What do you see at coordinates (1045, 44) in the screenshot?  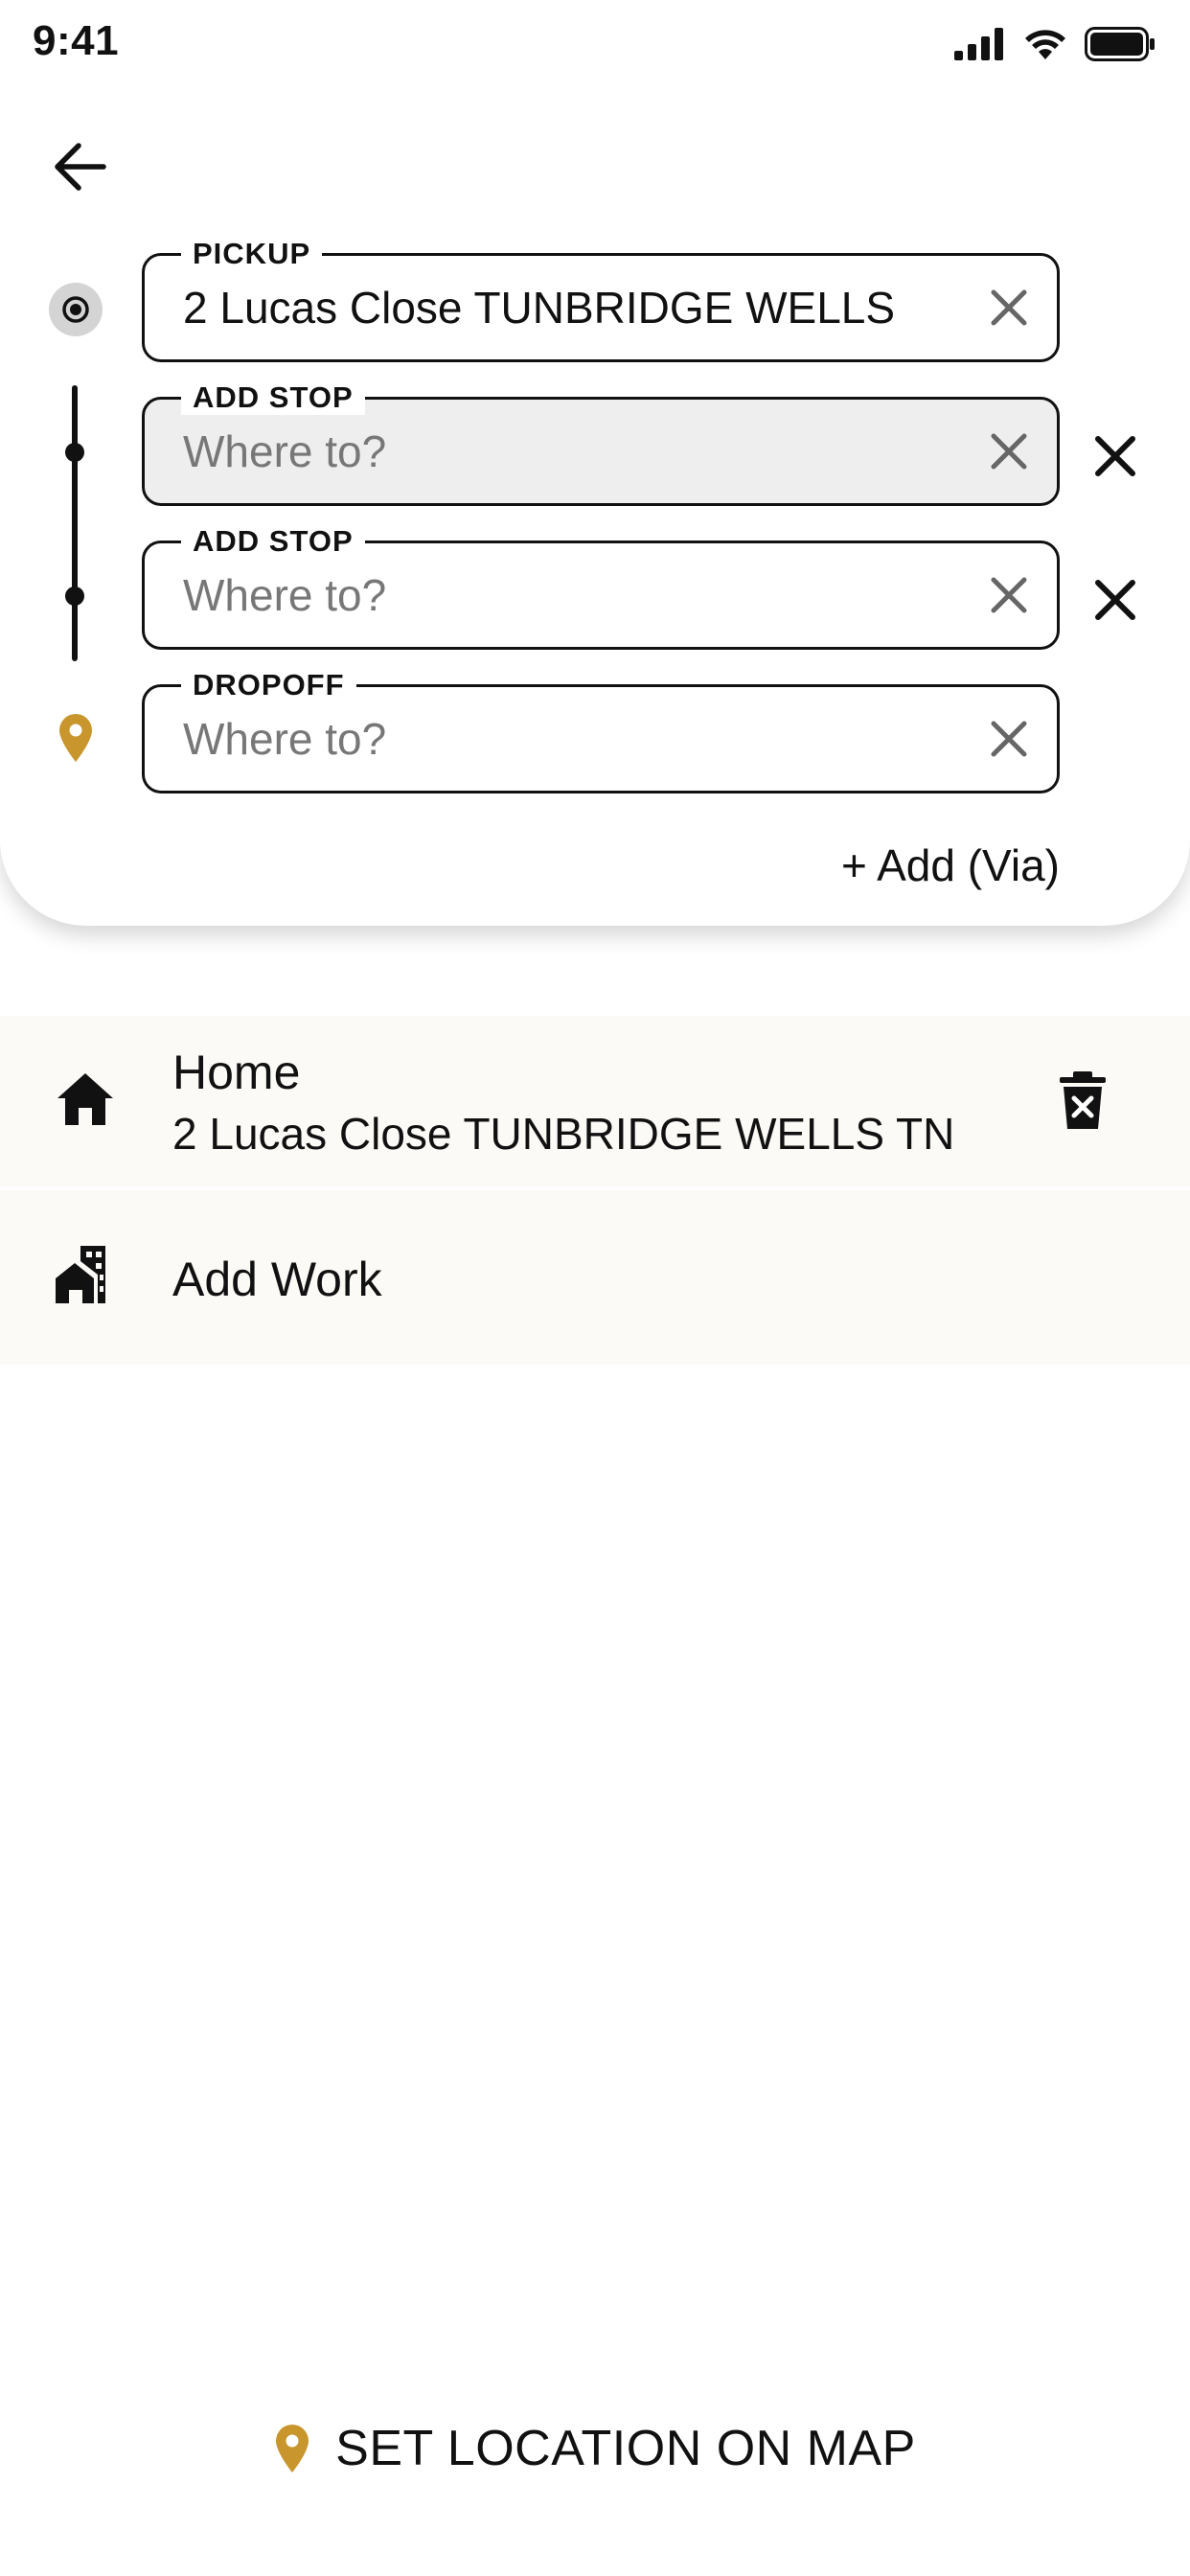 I see `wifi-icon` at bounding box center [1045, 44].